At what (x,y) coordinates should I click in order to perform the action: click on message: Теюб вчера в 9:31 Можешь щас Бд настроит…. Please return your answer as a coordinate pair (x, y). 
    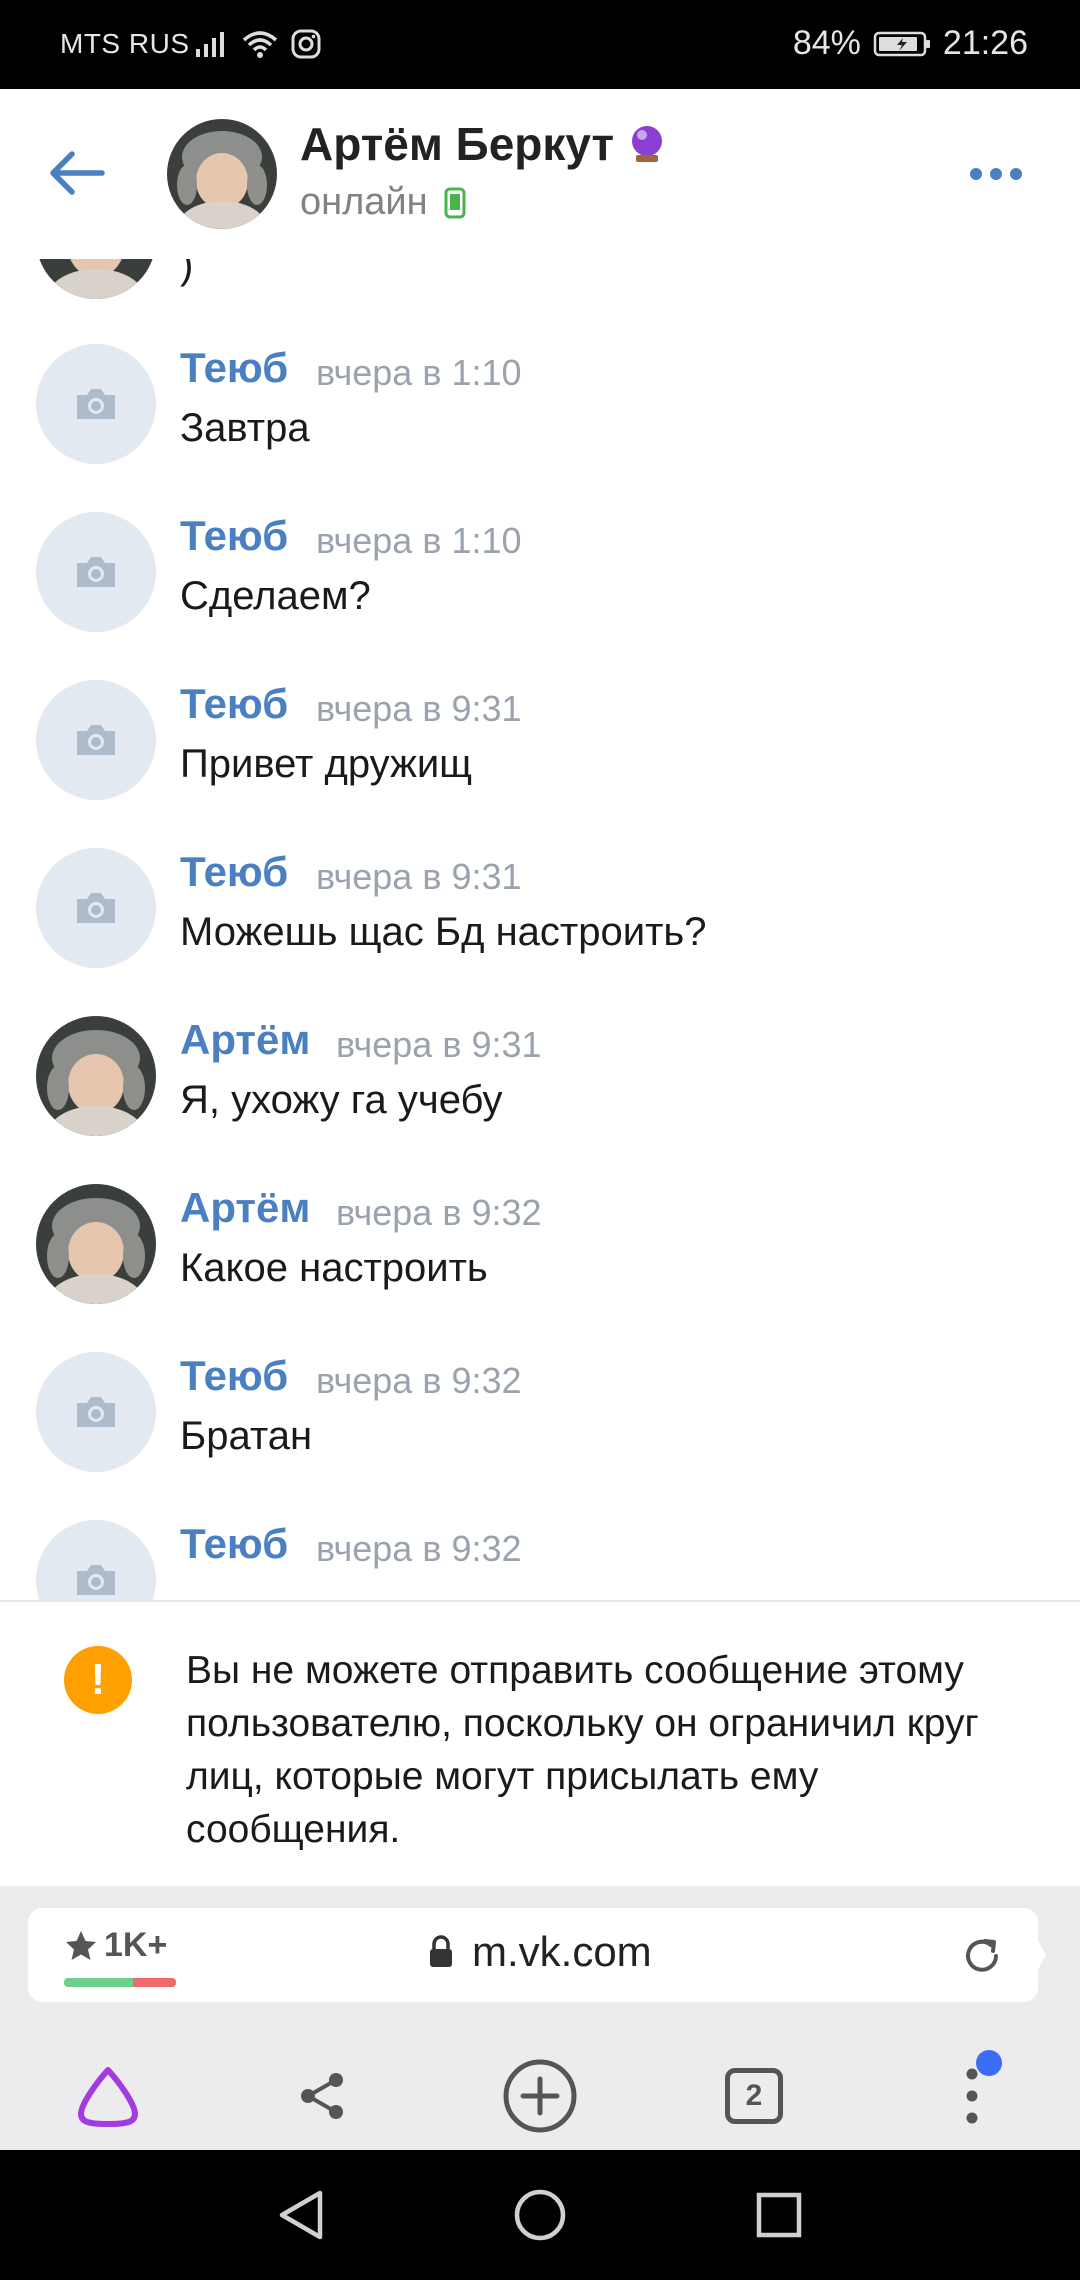
    Looking at the image, I should click on (540, 932).